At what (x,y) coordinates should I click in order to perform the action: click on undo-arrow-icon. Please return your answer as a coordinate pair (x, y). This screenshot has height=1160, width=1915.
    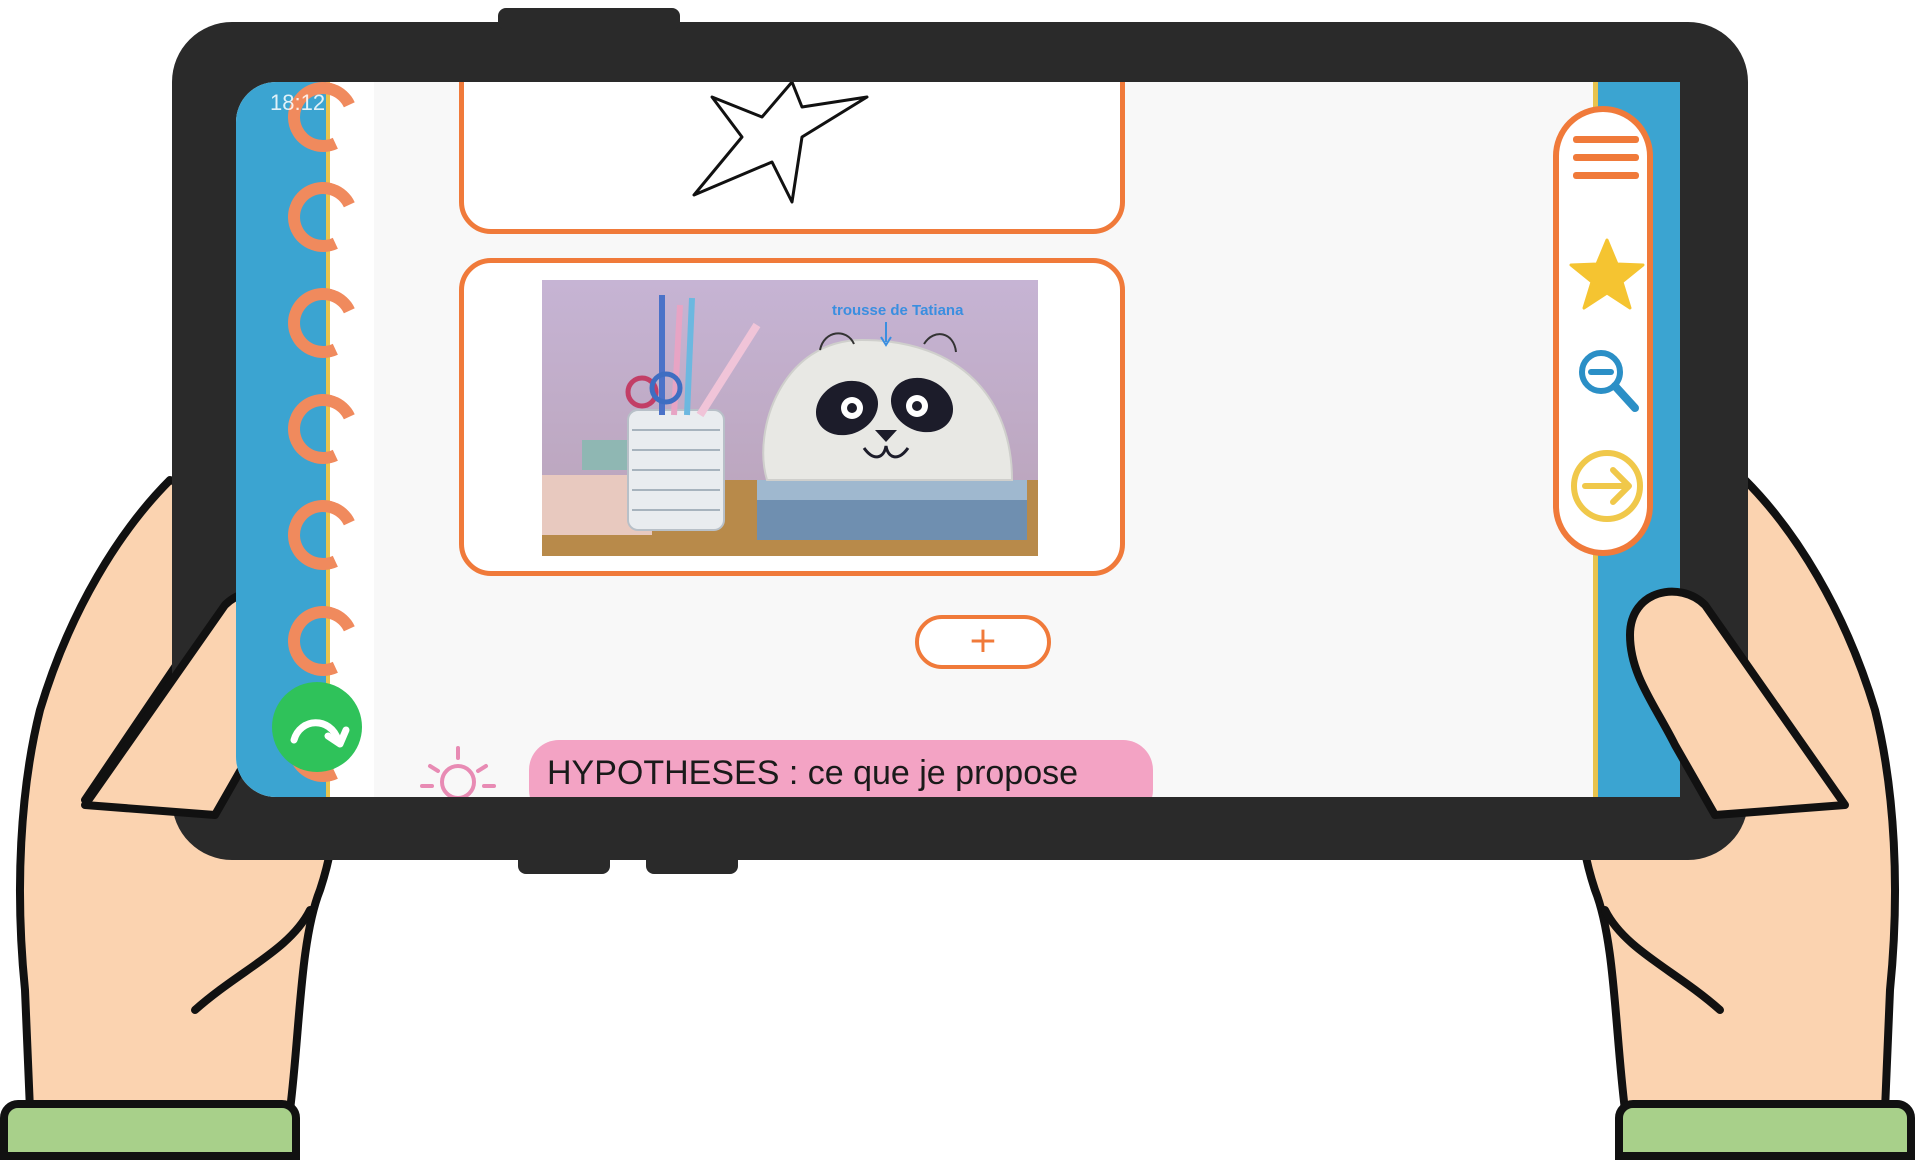
    Looking at the image, I should click on (320, 733).